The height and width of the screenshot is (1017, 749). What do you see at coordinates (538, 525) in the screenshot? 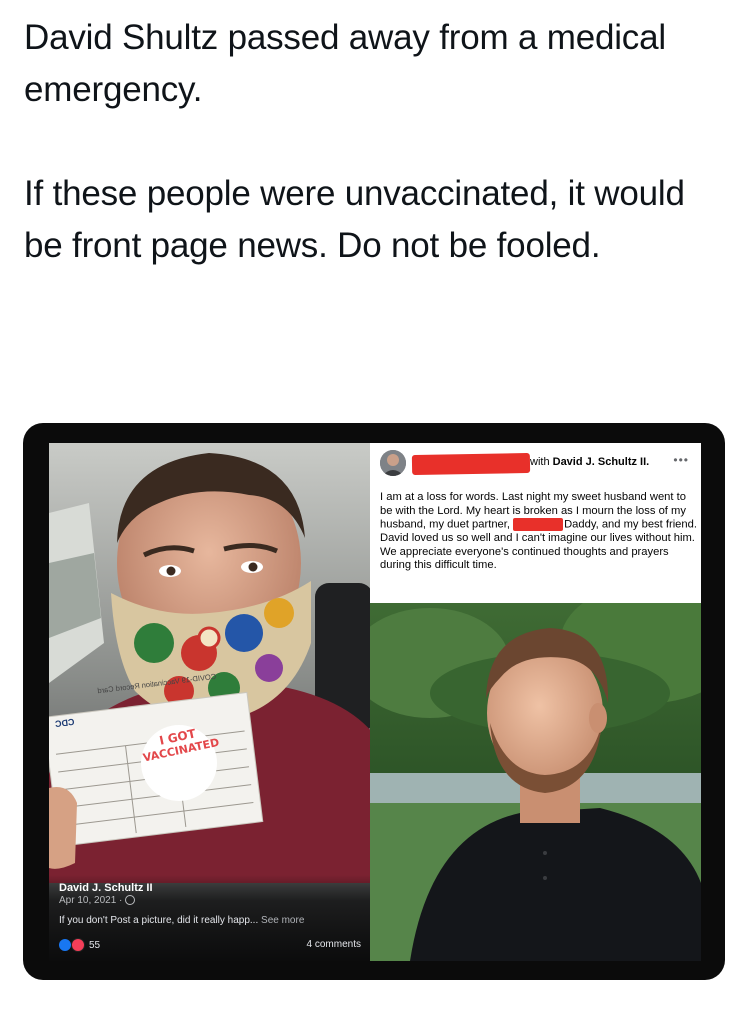
I see `redacted-name` at bounding box center [538, 525].